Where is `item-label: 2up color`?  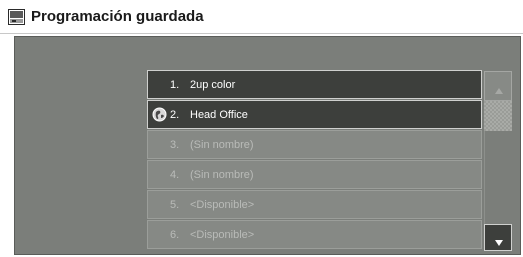 item-label: 2up color is located at coordinates (213, 85).